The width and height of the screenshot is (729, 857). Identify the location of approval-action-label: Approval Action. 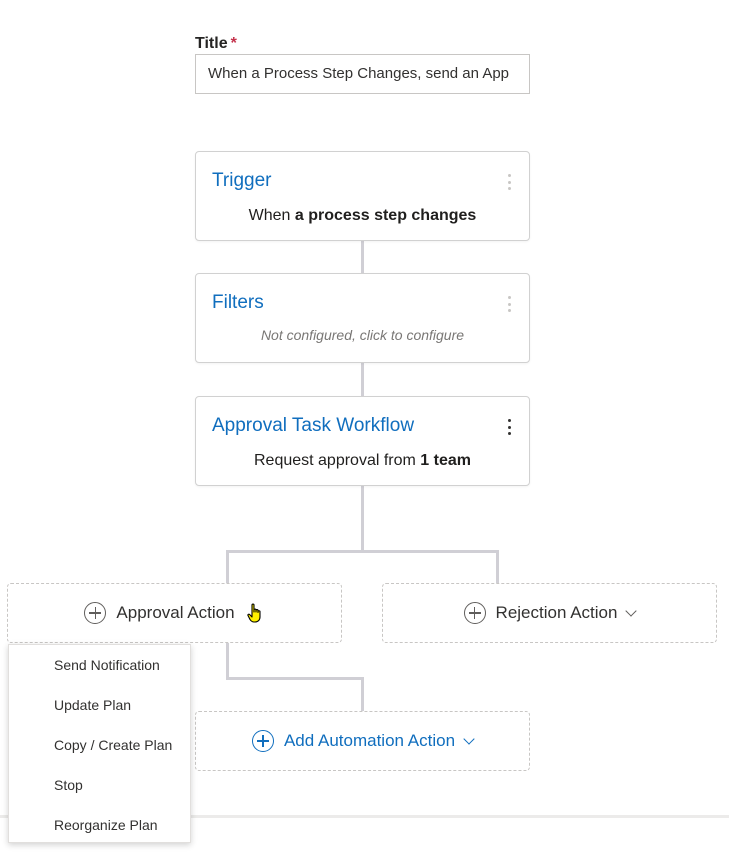
(175, 612).